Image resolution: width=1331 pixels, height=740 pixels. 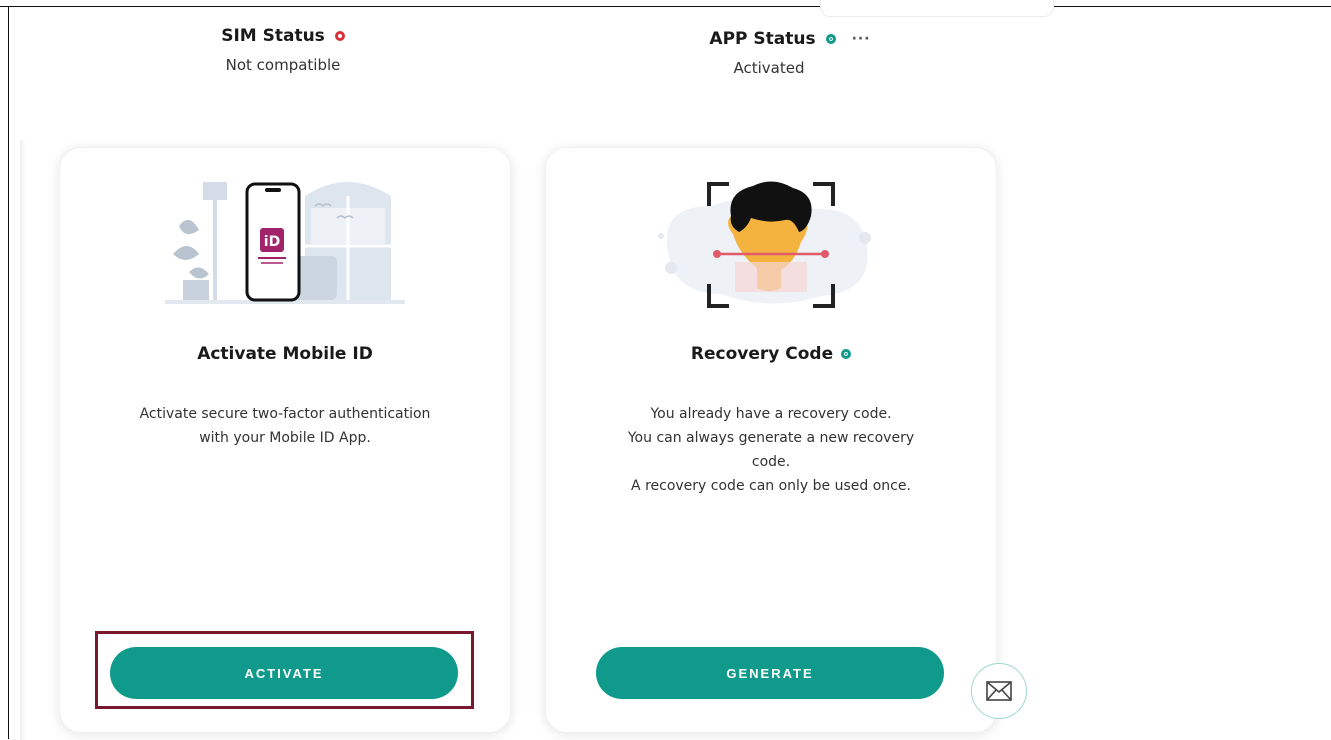 I want to click on frame-top-border, so click(x=665, y=6).